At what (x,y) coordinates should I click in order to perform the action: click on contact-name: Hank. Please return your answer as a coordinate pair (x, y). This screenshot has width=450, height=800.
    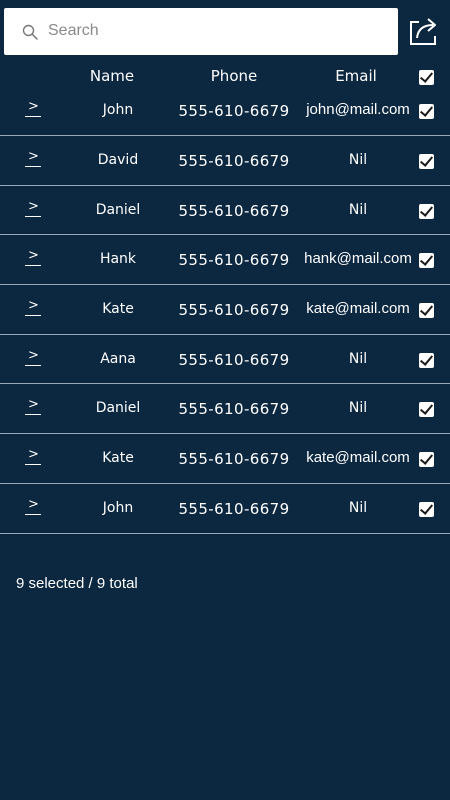
    Looking at the image, I should click on (118, 259).